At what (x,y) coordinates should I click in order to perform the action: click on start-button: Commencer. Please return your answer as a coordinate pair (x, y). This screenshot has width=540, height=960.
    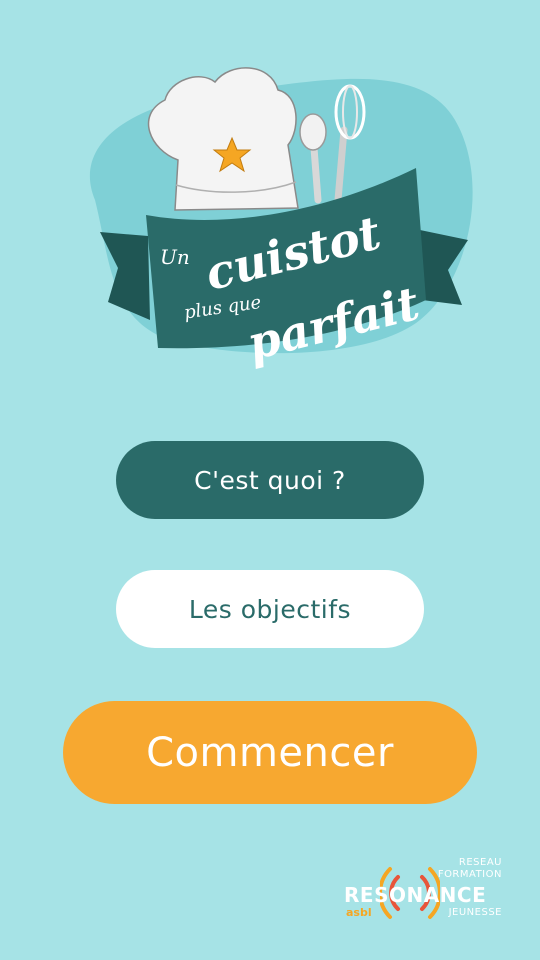
    Looking at the image, I should click on (270, 752).